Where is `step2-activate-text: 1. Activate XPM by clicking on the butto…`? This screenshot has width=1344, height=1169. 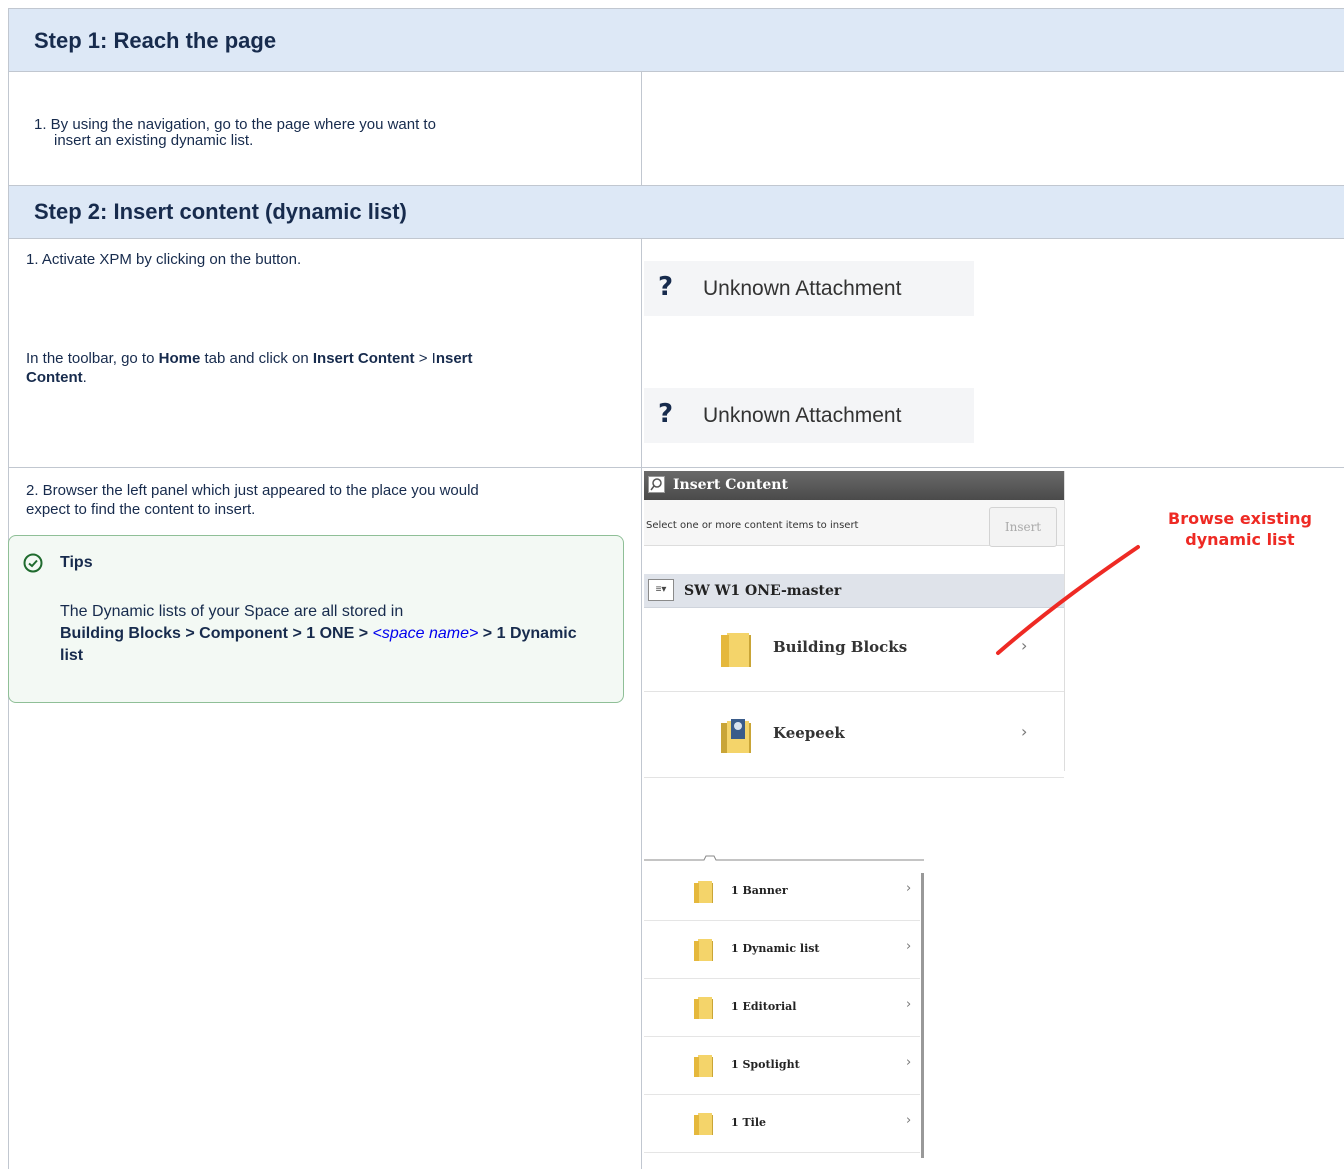 step2-activate-text: 1. Activate XPM by clicking on the butto… is located at coordinates (164, 259).